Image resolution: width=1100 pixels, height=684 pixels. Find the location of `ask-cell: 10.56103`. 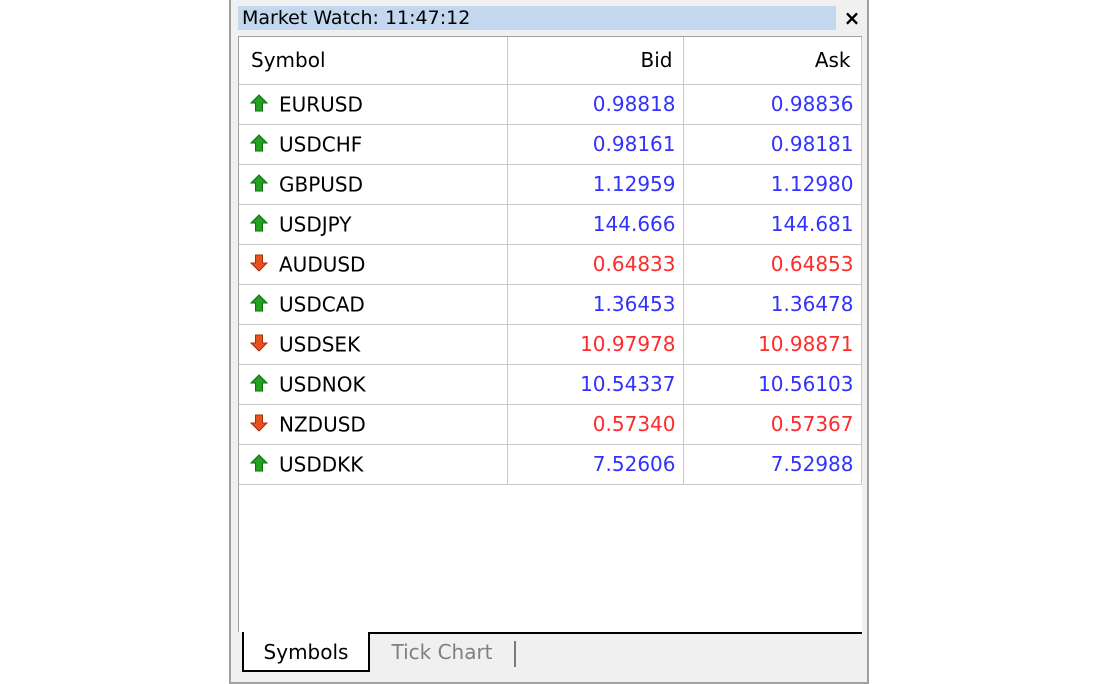

ask-cell: 10.56103 is located at coordinates (772, 384).